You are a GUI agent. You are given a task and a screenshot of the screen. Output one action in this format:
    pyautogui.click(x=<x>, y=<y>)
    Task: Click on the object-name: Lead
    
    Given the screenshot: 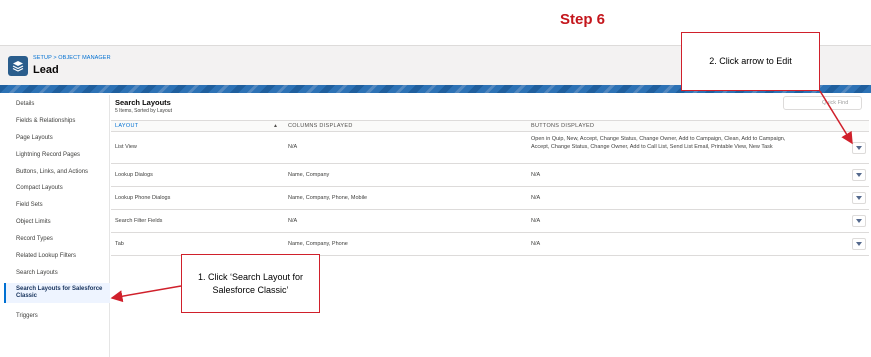 What is the action you would take?
    pyautogui.click(x=46, y=70)
    